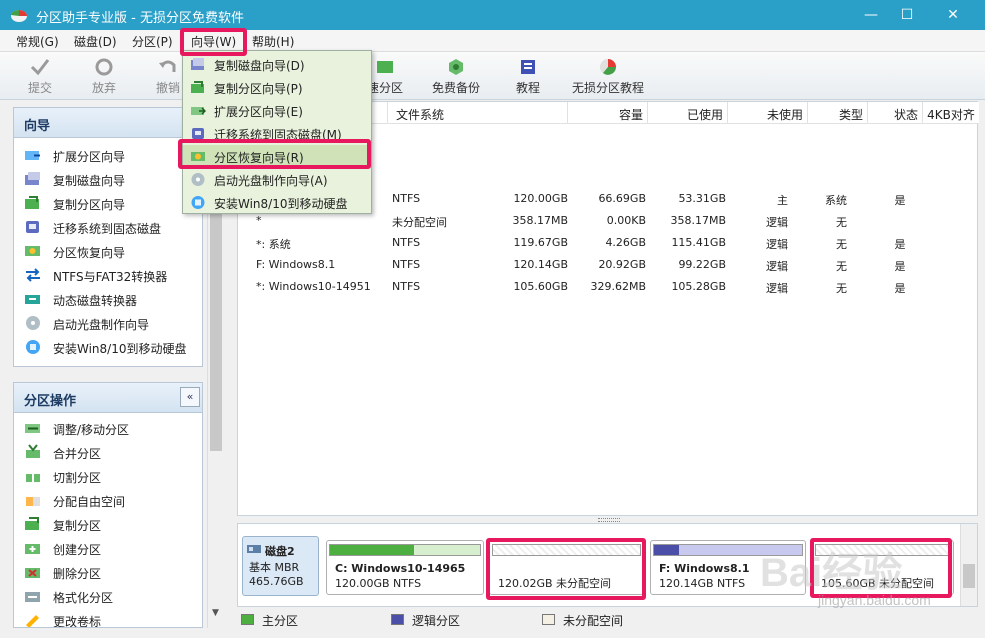 The image size is (985, 638). I want to click on discard-icon, so click(104, 67).